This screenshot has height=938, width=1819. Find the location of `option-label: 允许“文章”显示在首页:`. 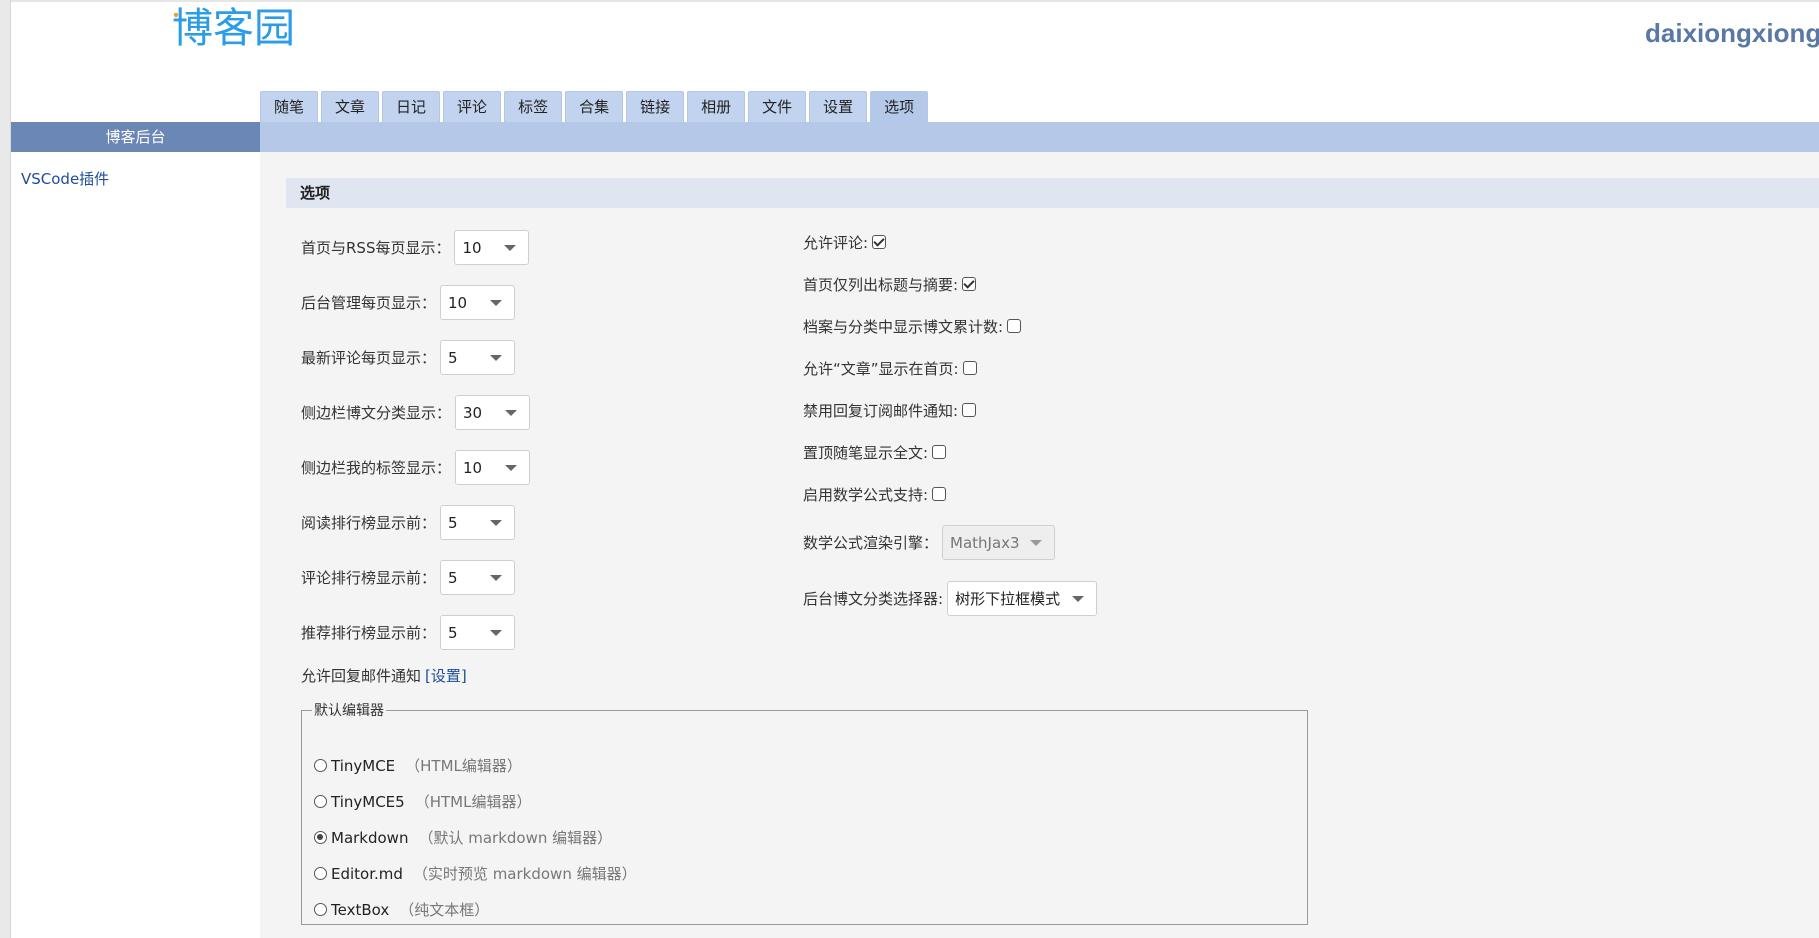

option-label: 允许“文章”显示在首页: is located at coordinates (881, 368).